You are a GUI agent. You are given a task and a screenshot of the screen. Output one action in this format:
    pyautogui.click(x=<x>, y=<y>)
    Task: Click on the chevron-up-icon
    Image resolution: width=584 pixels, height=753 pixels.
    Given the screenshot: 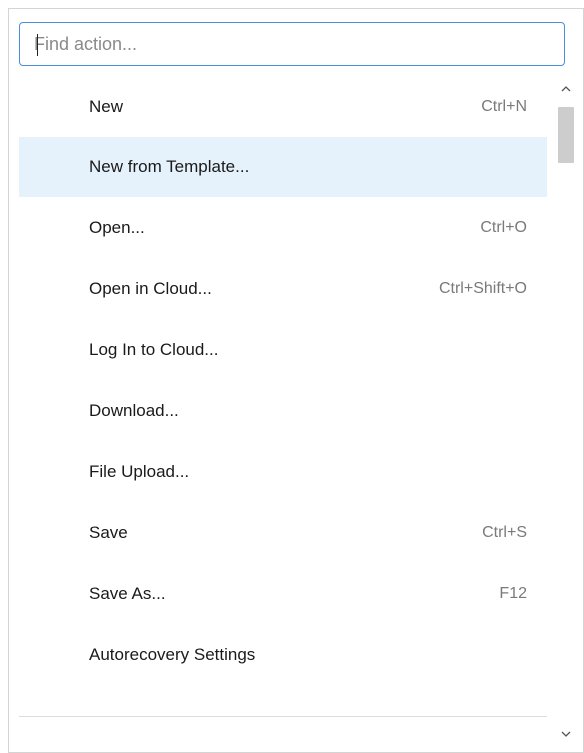 What is the action you would take?
    pyautogui.click(x=566, y=88)
    